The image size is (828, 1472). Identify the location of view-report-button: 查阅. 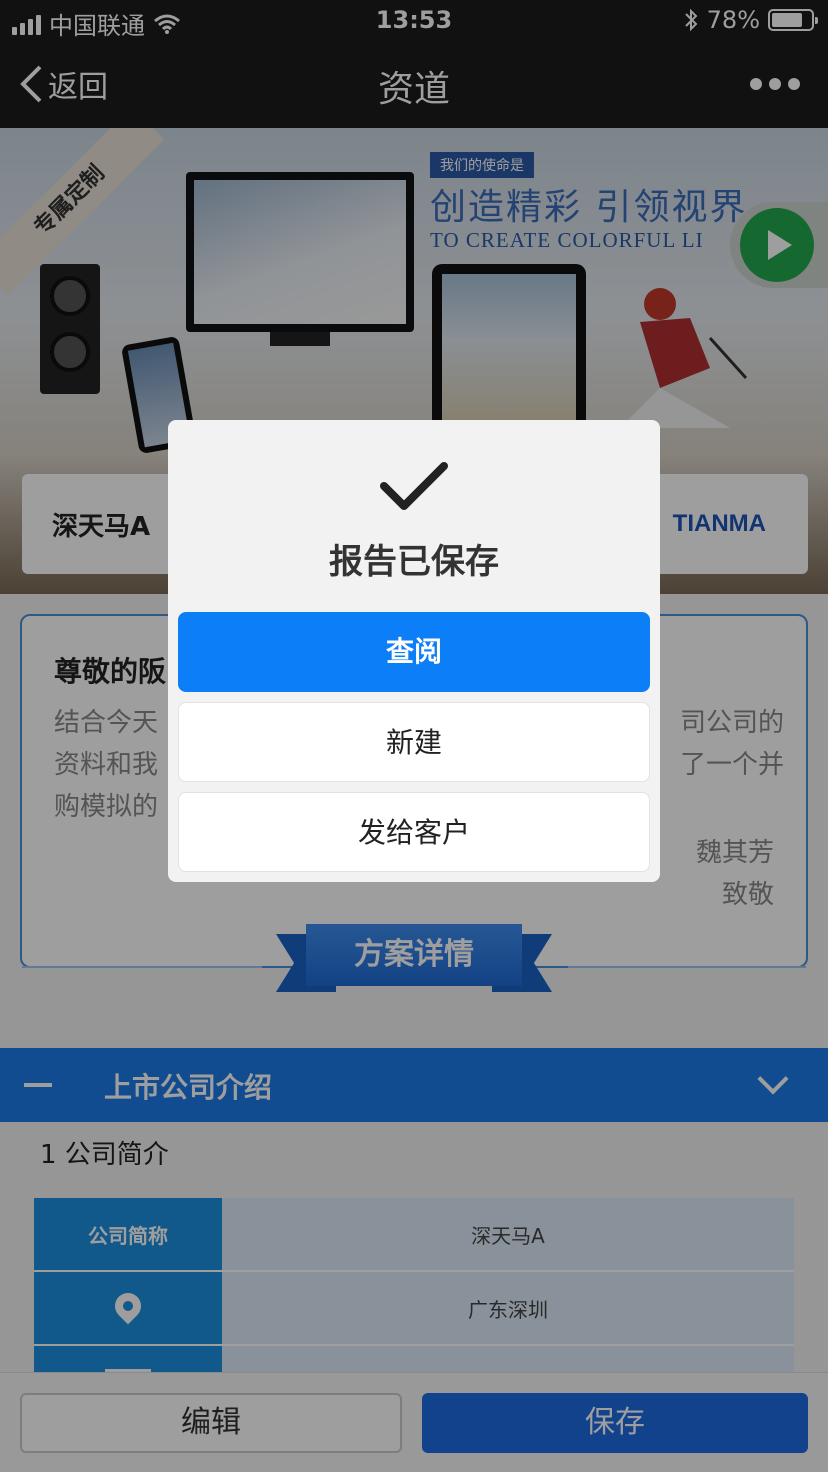
(414, 652).